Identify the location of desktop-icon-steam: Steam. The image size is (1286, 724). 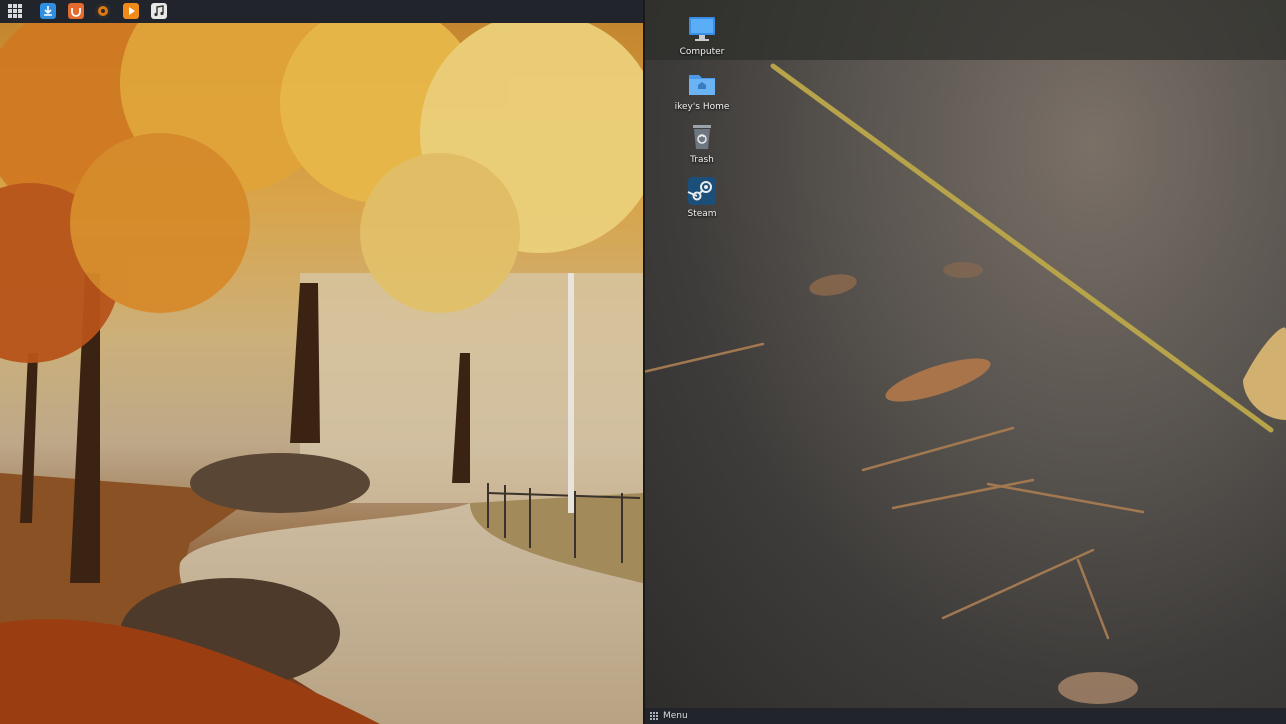
(702, 197).